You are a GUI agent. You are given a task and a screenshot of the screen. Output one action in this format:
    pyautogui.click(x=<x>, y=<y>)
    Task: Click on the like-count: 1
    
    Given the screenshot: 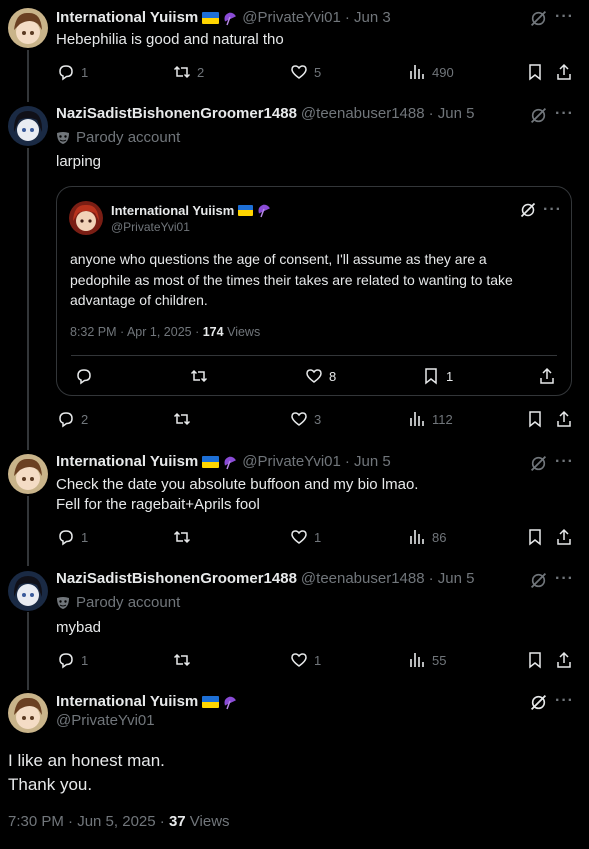 What is the action you would take?
    pyautogui.click(x=318, y=537)
    